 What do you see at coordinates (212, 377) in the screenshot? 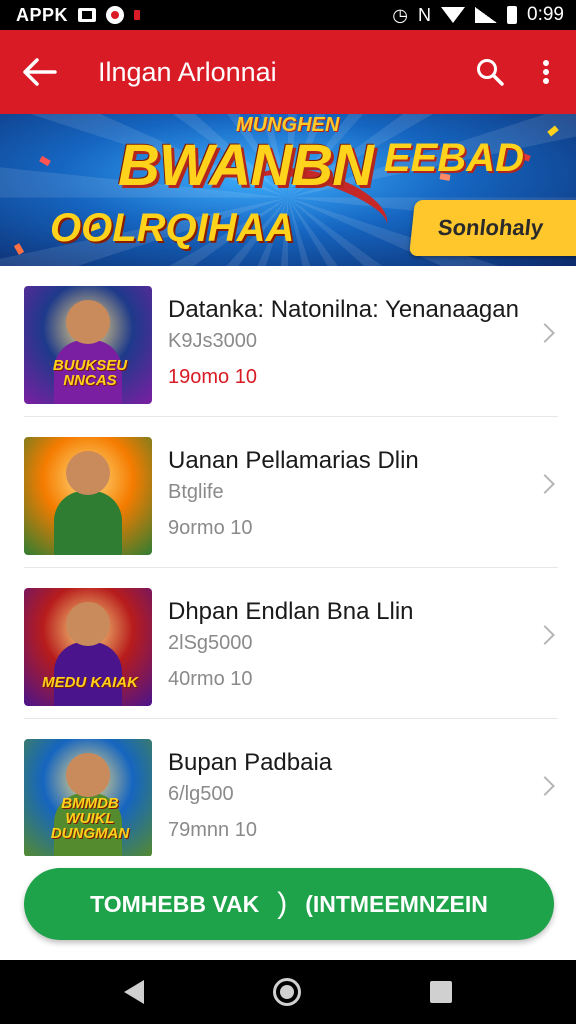
I see `game-count: 19omo 10` at bounding box center [212, 377].